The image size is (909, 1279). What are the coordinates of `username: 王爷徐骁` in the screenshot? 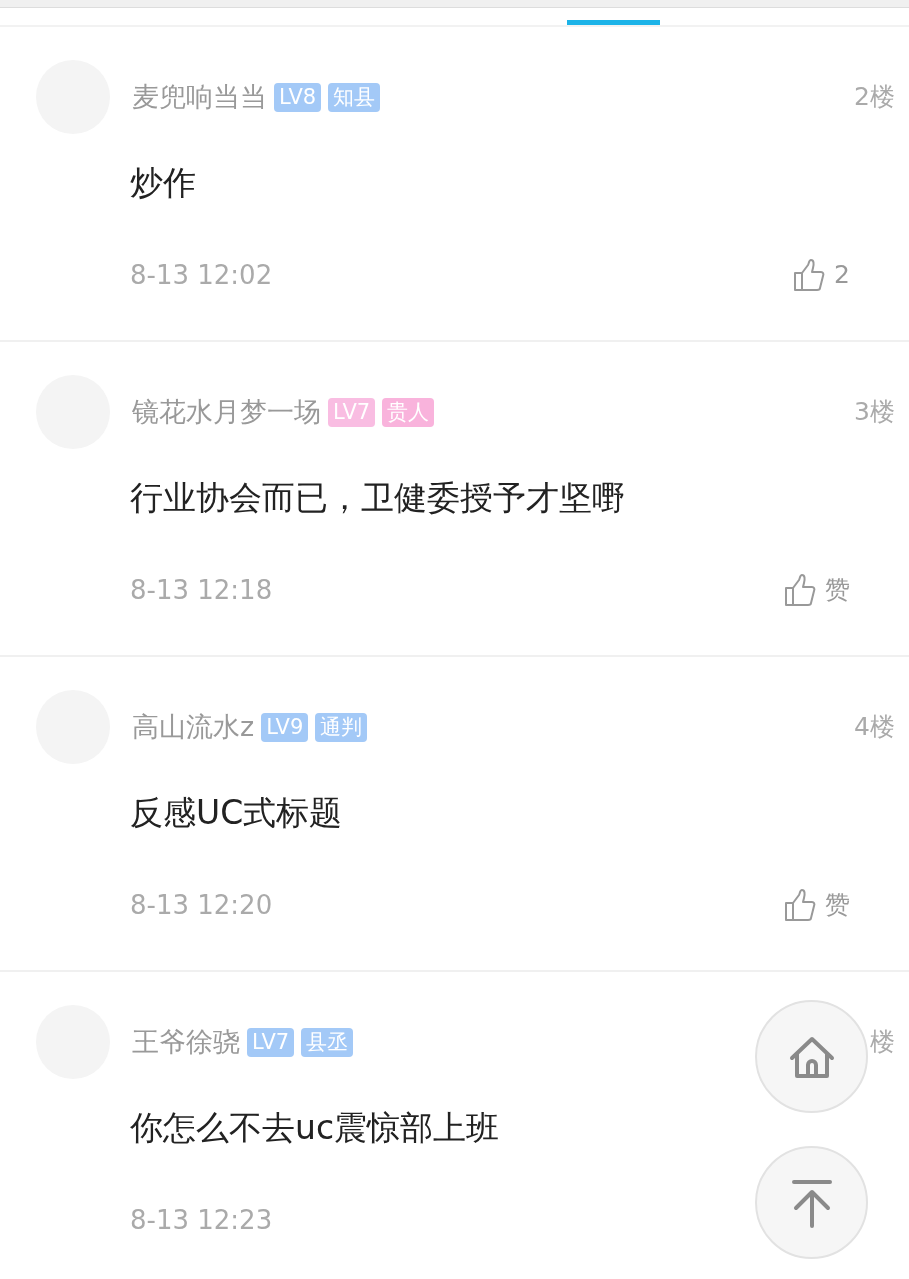 It's located at (186, 1041).